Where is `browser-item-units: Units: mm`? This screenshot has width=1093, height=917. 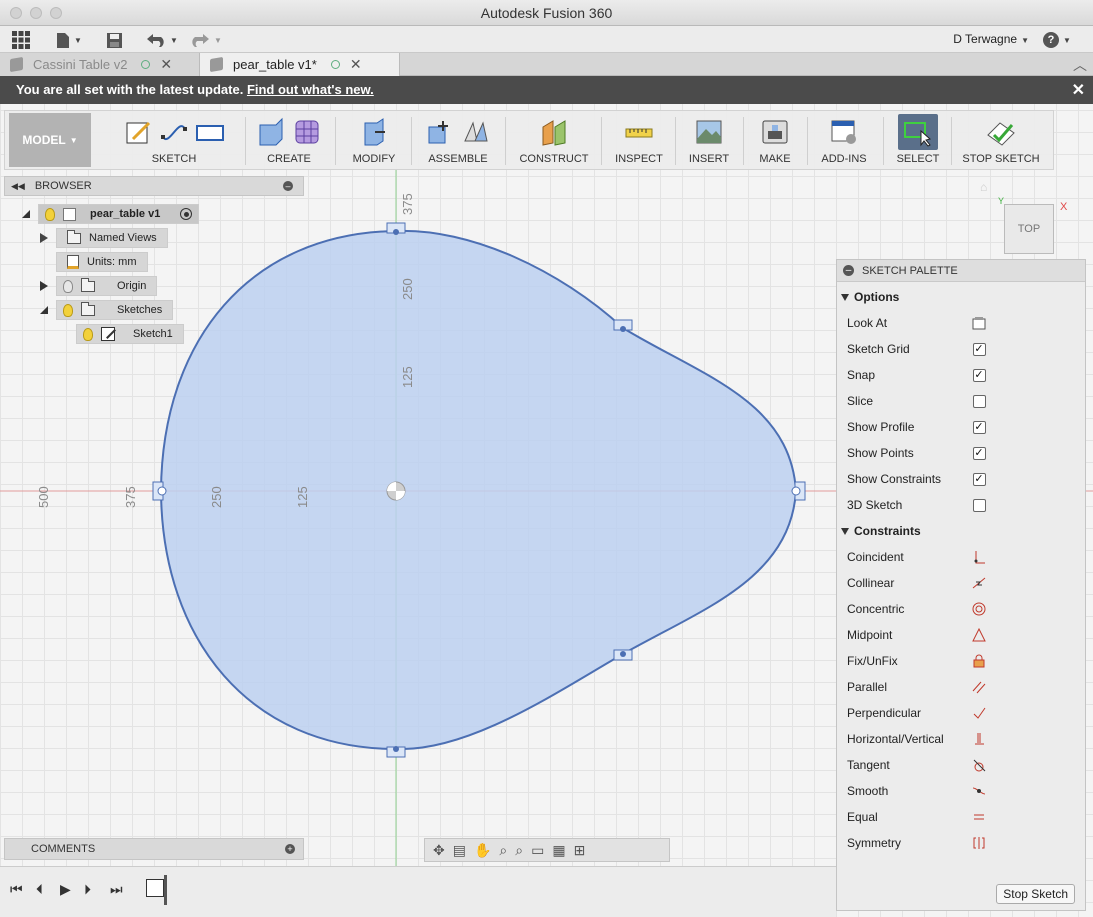 browser-item-units: Units: mm is located at coordinates (102, 262).